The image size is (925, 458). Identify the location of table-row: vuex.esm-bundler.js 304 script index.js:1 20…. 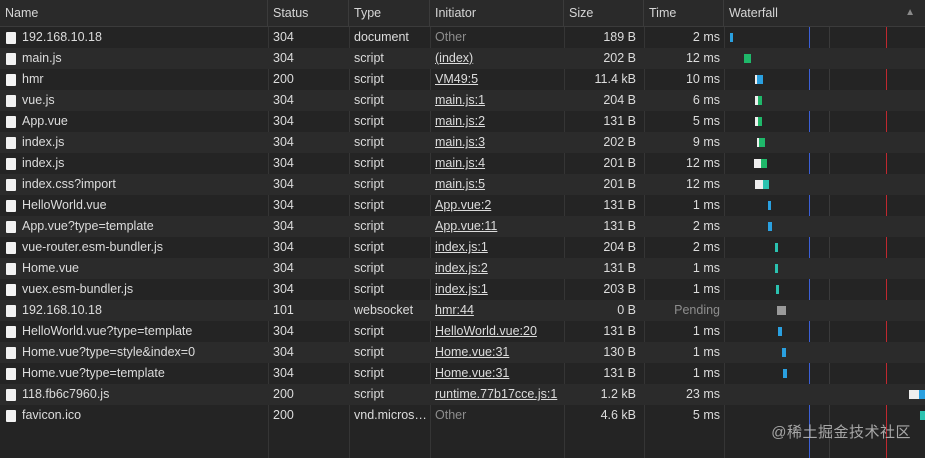
(462, 289).